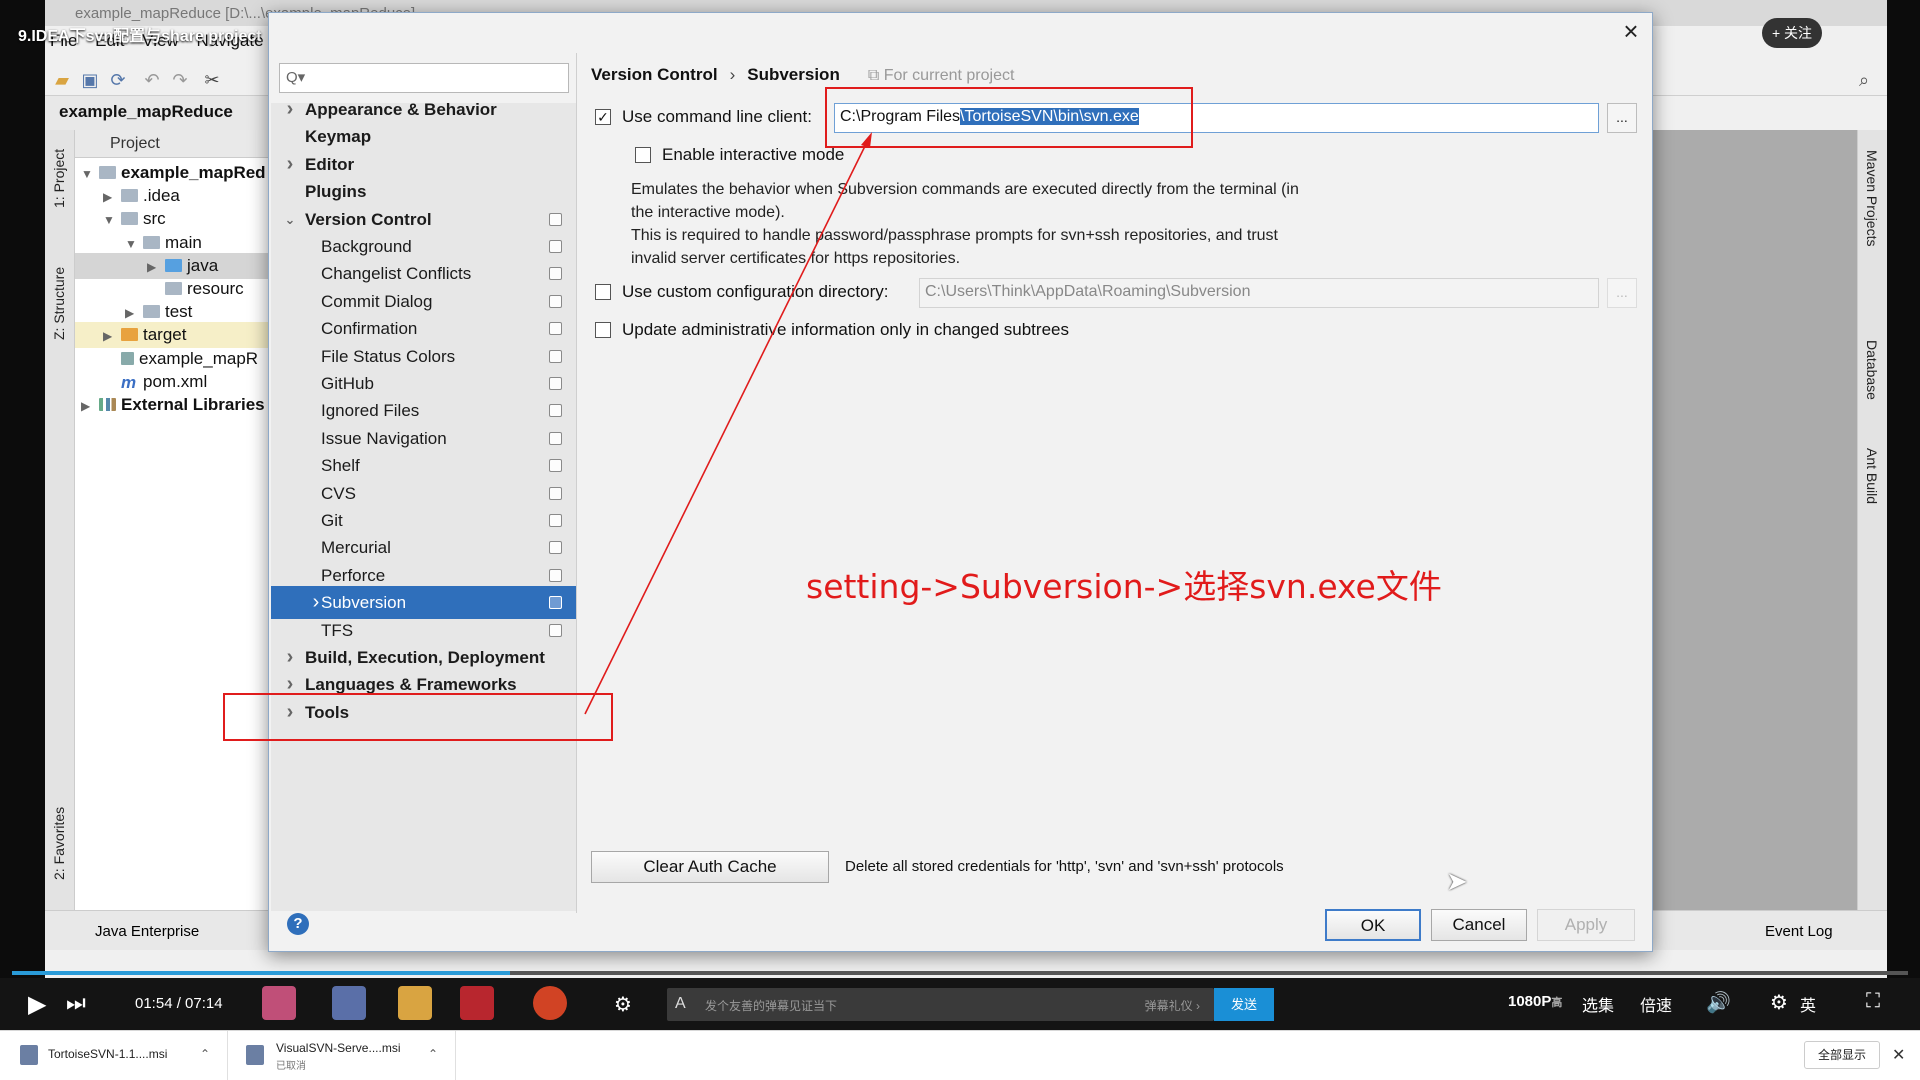  I want to click on quality-selector: 1080P高, so click(1535, 1001).